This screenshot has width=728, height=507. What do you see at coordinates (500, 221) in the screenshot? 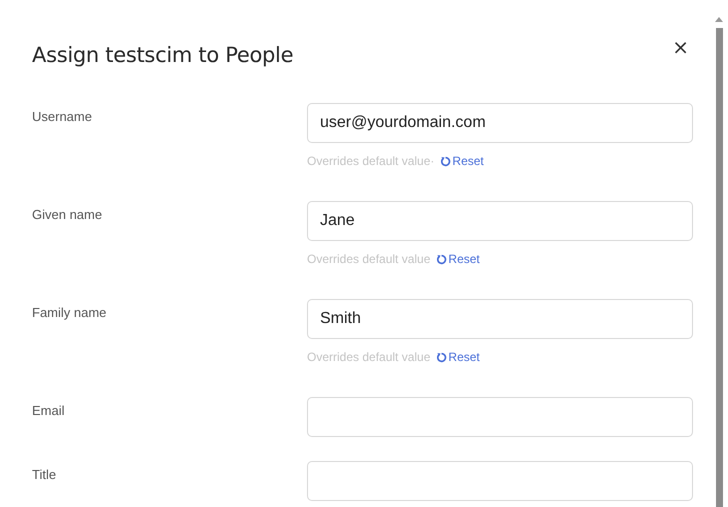
I see `input-field: Jane` at bounding box center [500, 221].